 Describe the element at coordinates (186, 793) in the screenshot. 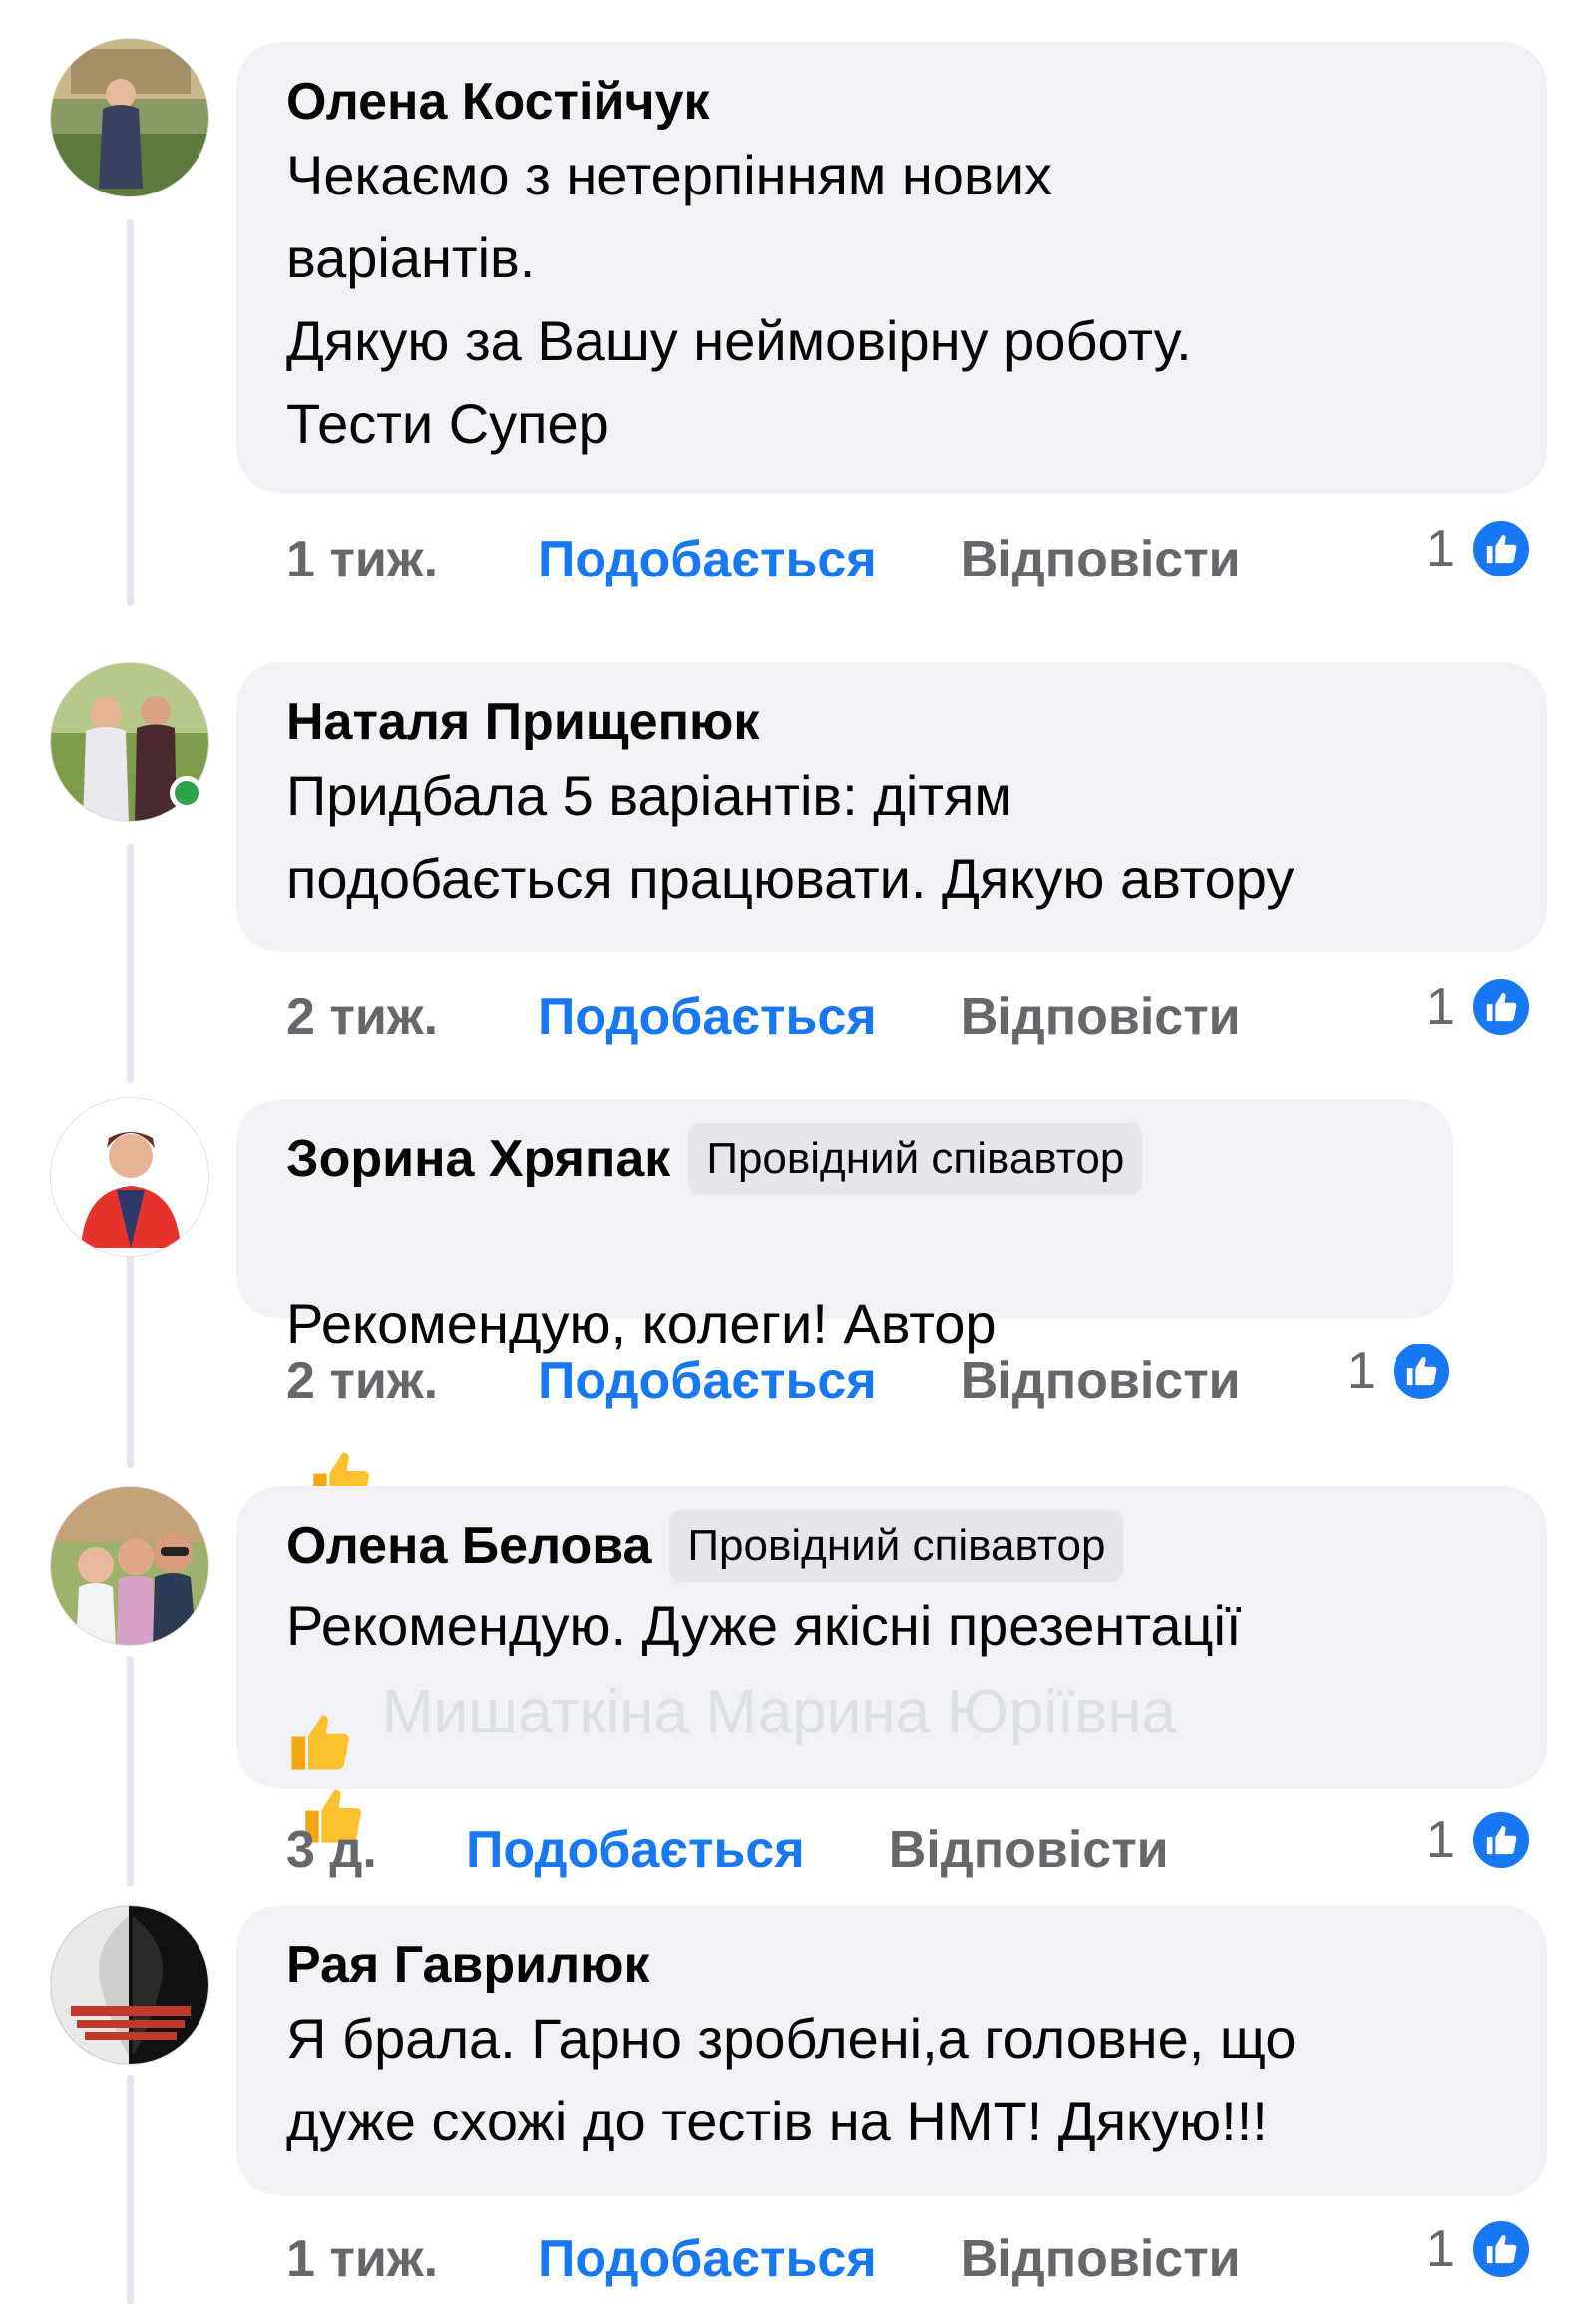

I see `online-status-indicator` at that location.